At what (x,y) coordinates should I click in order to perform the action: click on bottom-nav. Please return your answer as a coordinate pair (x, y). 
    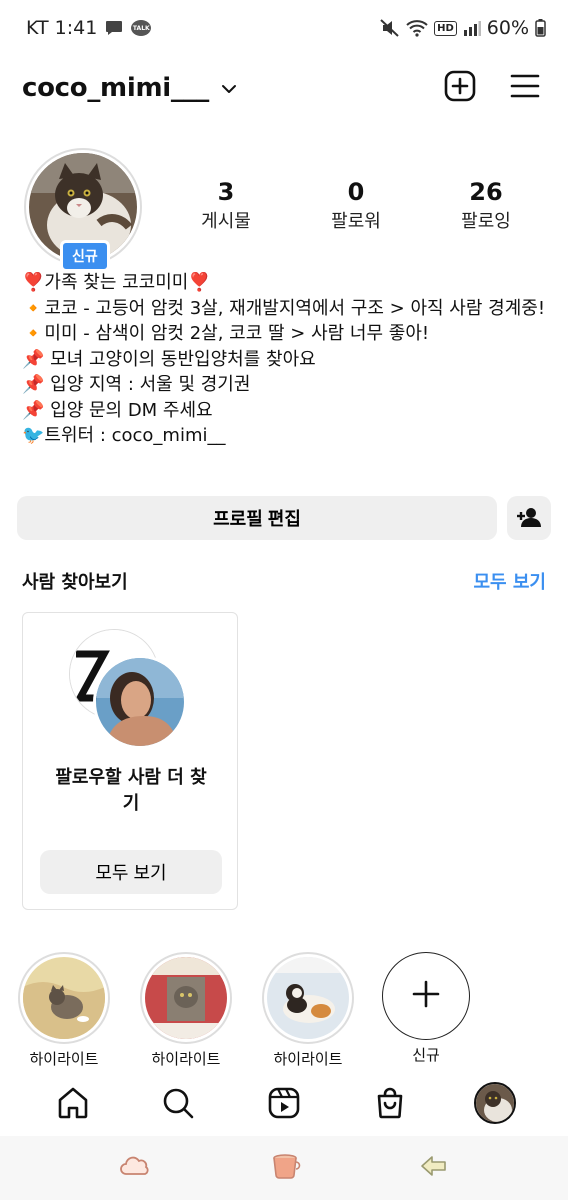
    Looking at the image, I should click on (284, 1103).